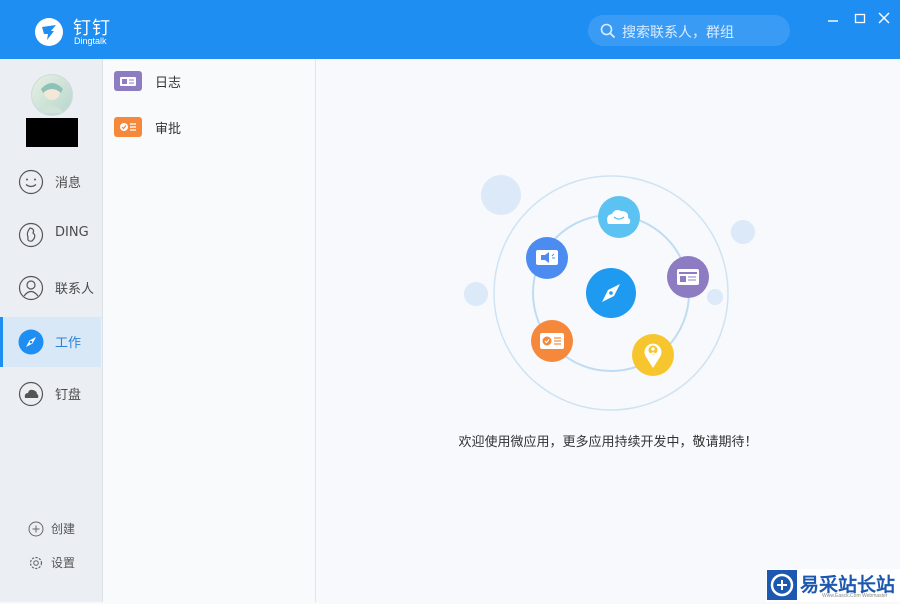 The image size is (900, 604). What do you see at coordinates (49, 32) in the screenshot?
I see `dingtalk-logo-icon` at bounding box center [49, 32].